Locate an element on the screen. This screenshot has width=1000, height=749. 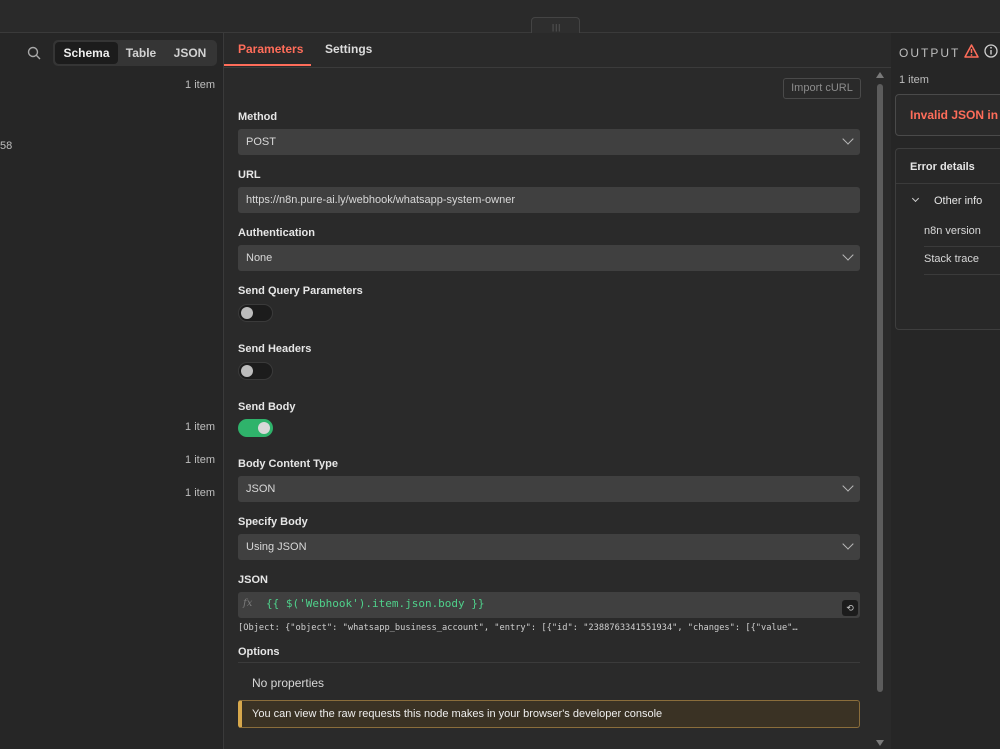
send-query-toggle is located at coordinates (255, 313).